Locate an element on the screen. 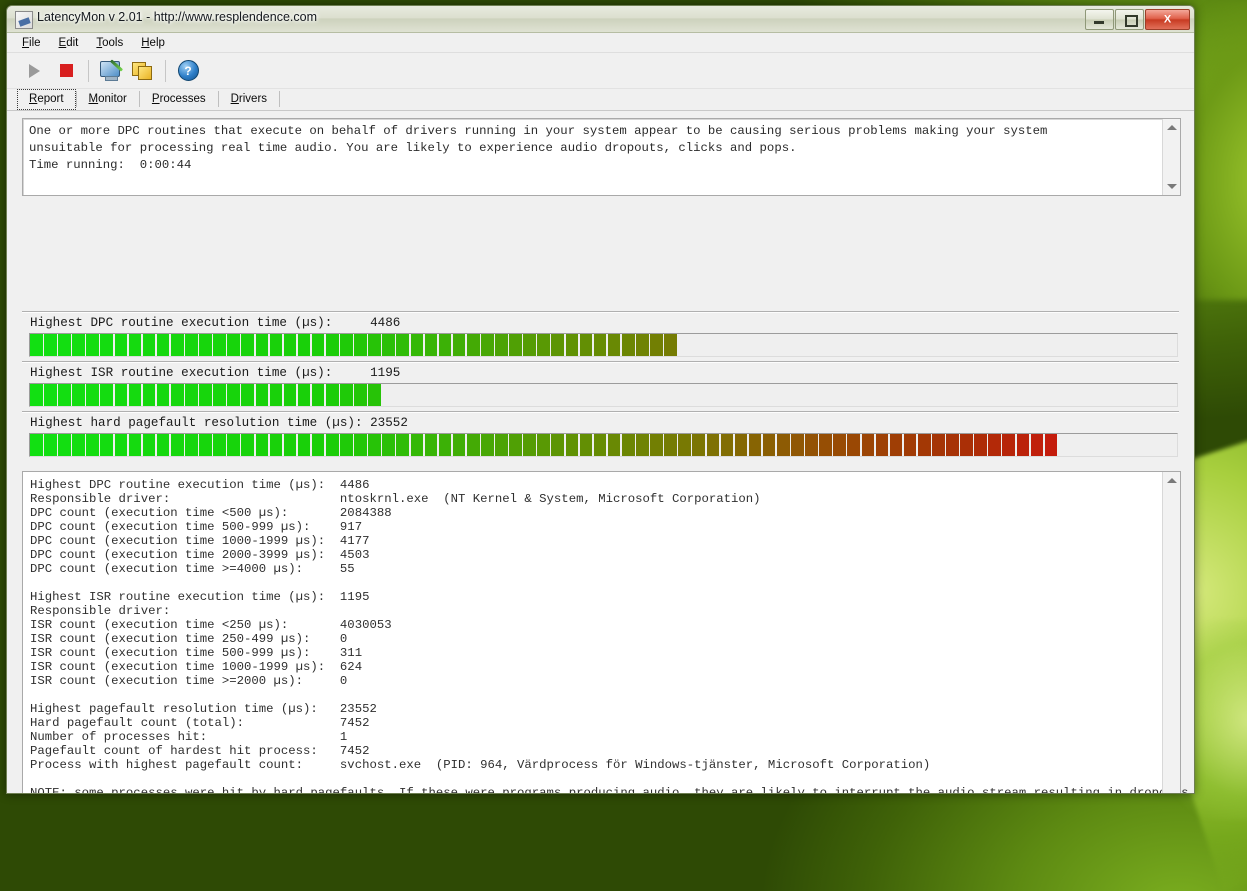  play-icon is located at coordinates (34, 71).